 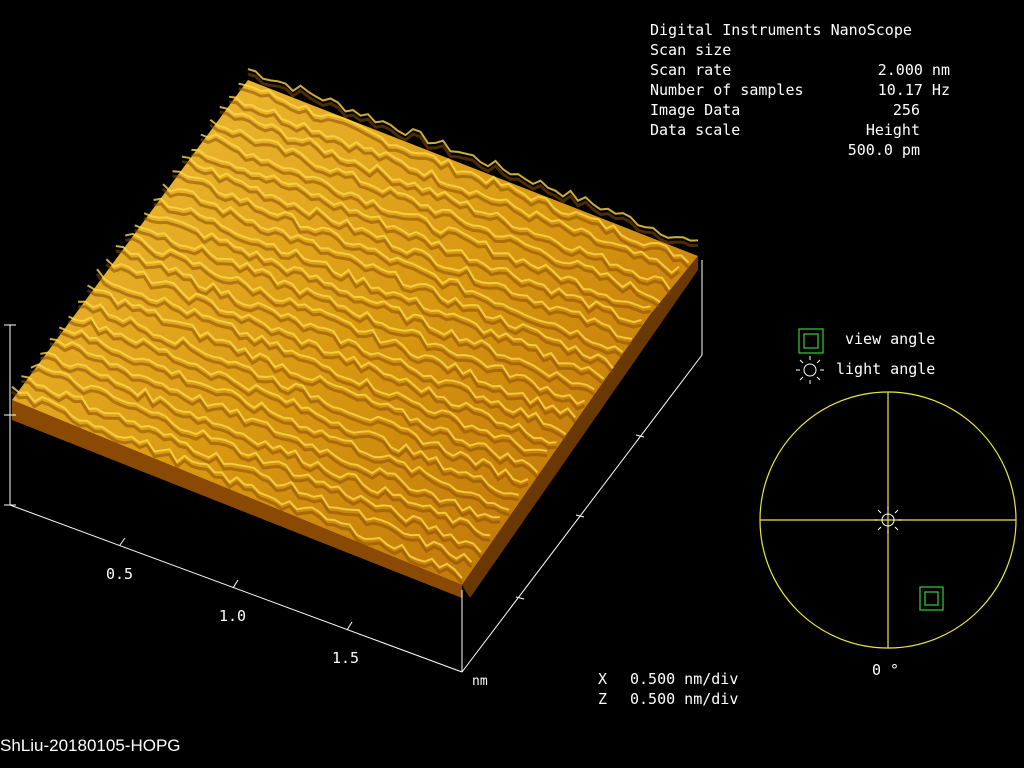 What do you see at coordinates (886, 670) in the screenshot?
I see `angle-readout: 0 °` at bounding box center [886, 670].